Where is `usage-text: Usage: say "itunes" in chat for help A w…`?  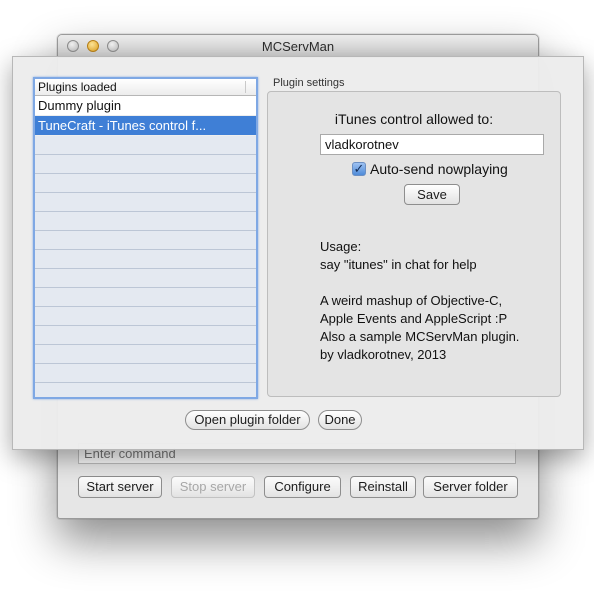
usage-text: Usage: say "itunes" in chat for help A w… is located at coordinates (419, 301).